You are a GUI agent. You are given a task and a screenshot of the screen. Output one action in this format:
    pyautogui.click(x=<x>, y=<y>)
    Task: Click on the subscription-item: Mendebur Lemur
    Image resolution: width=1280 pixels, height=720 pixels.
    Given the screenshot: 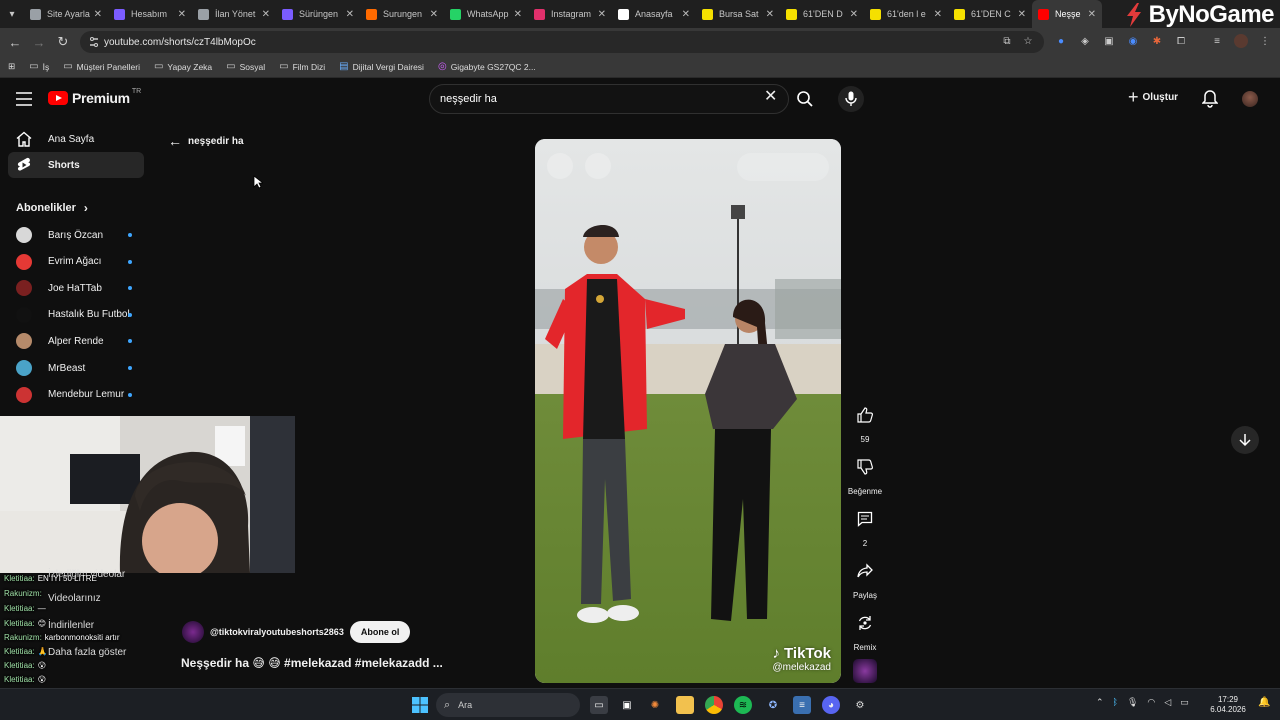 What is the action you would take?
    pyautogui.click(x=78, y=395)
    